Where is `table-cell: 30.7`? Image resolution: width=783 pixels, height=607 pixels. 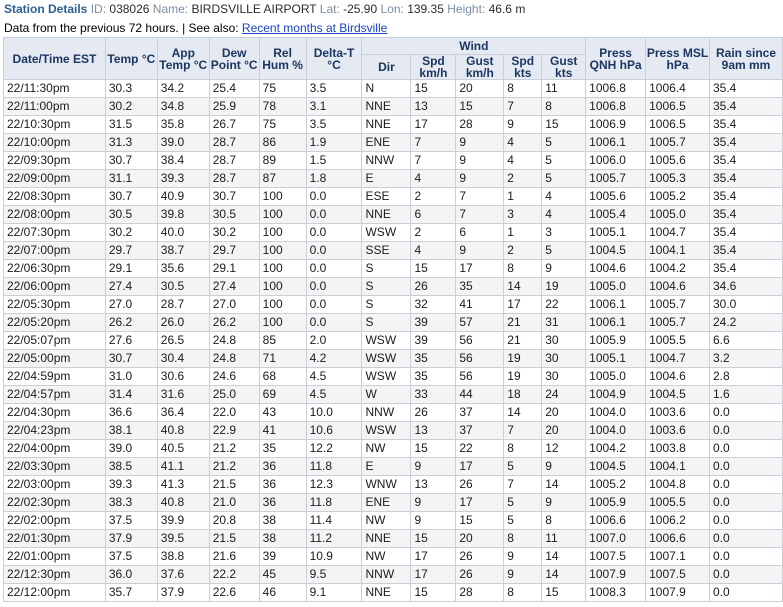
table-cell: 30.7 is located at coordinates (131, 358).